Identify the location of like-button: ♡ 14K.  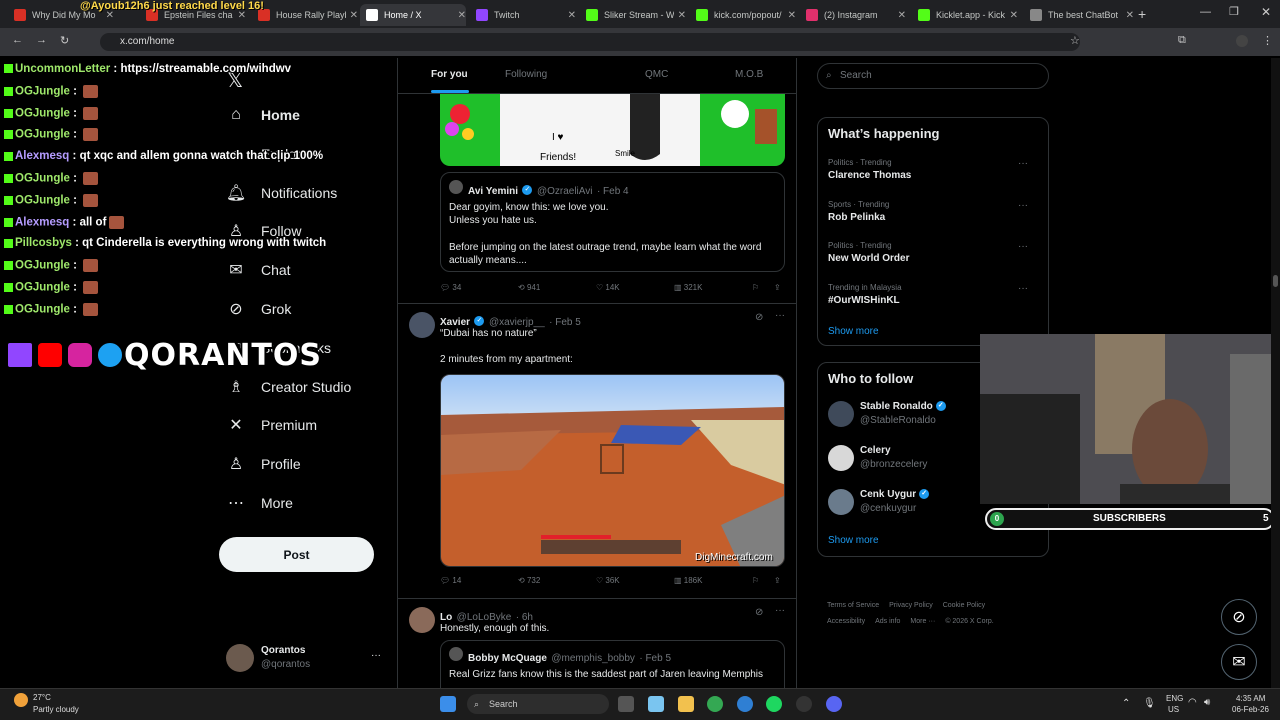
(608, 287).